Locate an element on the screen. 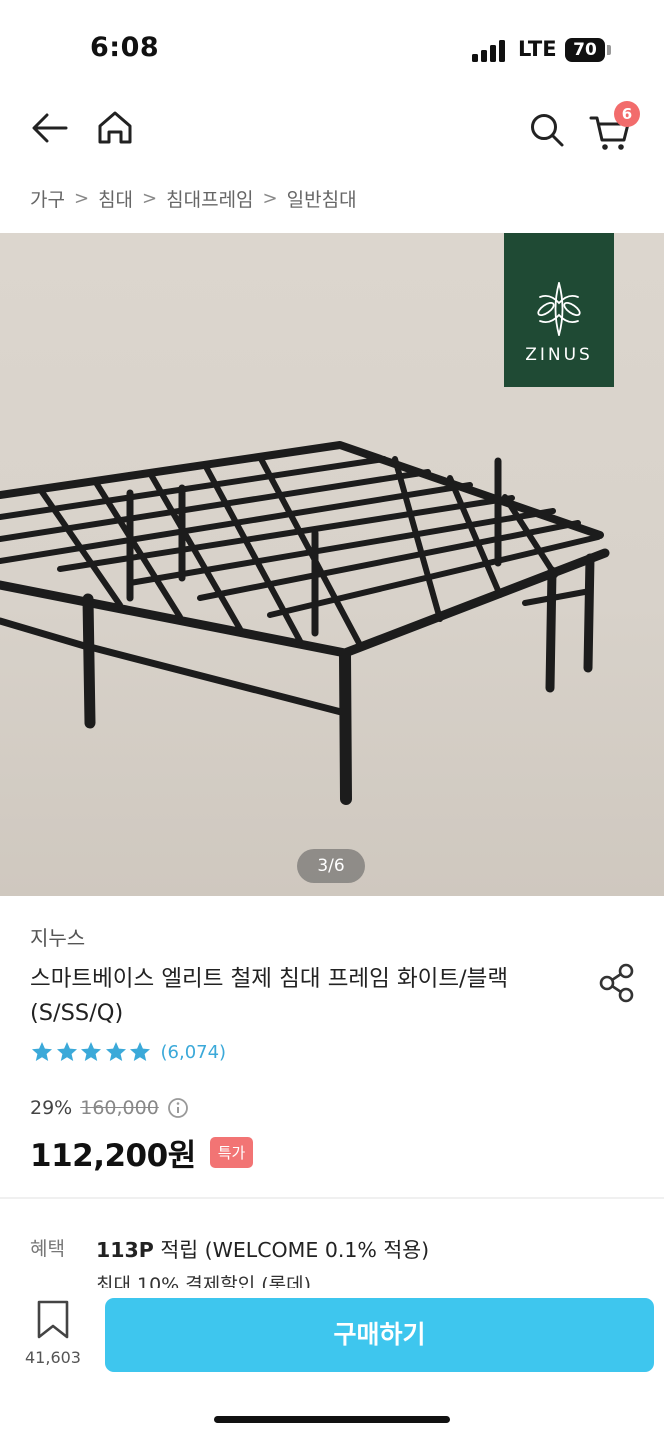  sale-price: 112,200원 is located at coordinates (113, 1156).